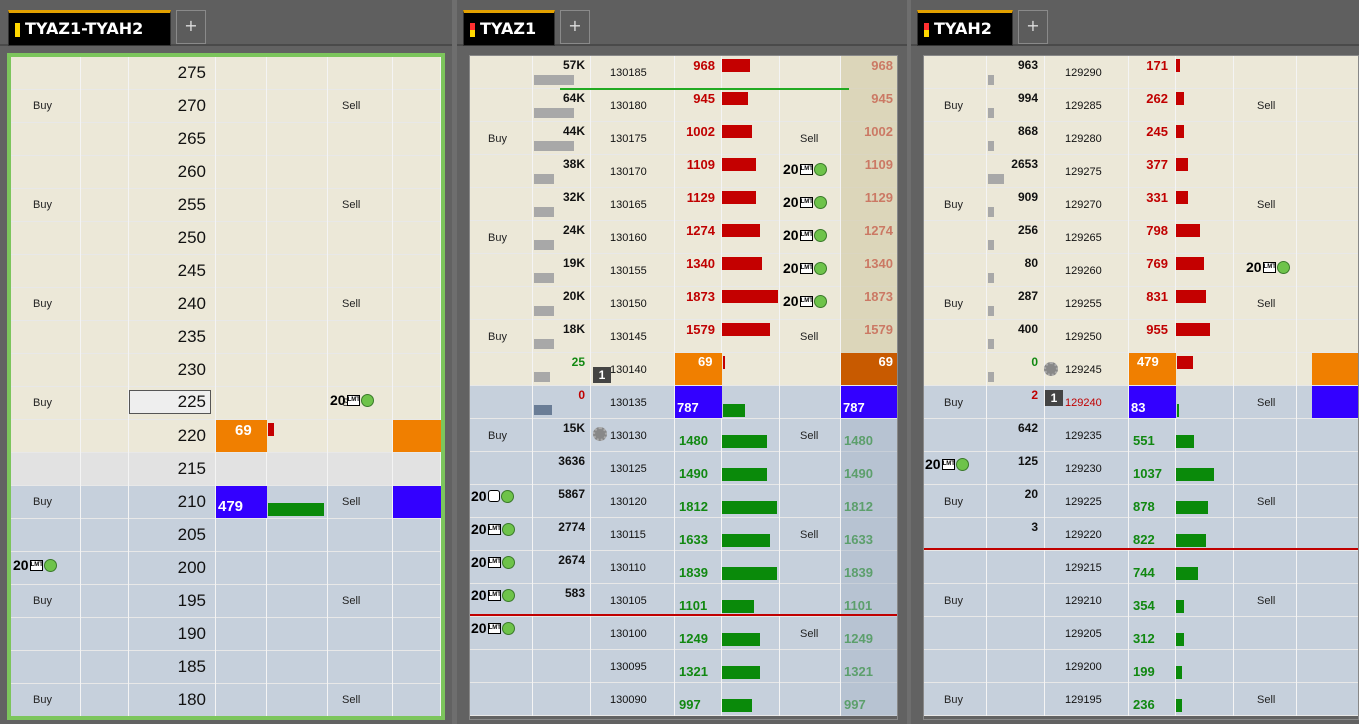 Image resolution: width=1359 pixels, height=724 pixels. I want to click on price-level: 129240, so click(1083, 403).